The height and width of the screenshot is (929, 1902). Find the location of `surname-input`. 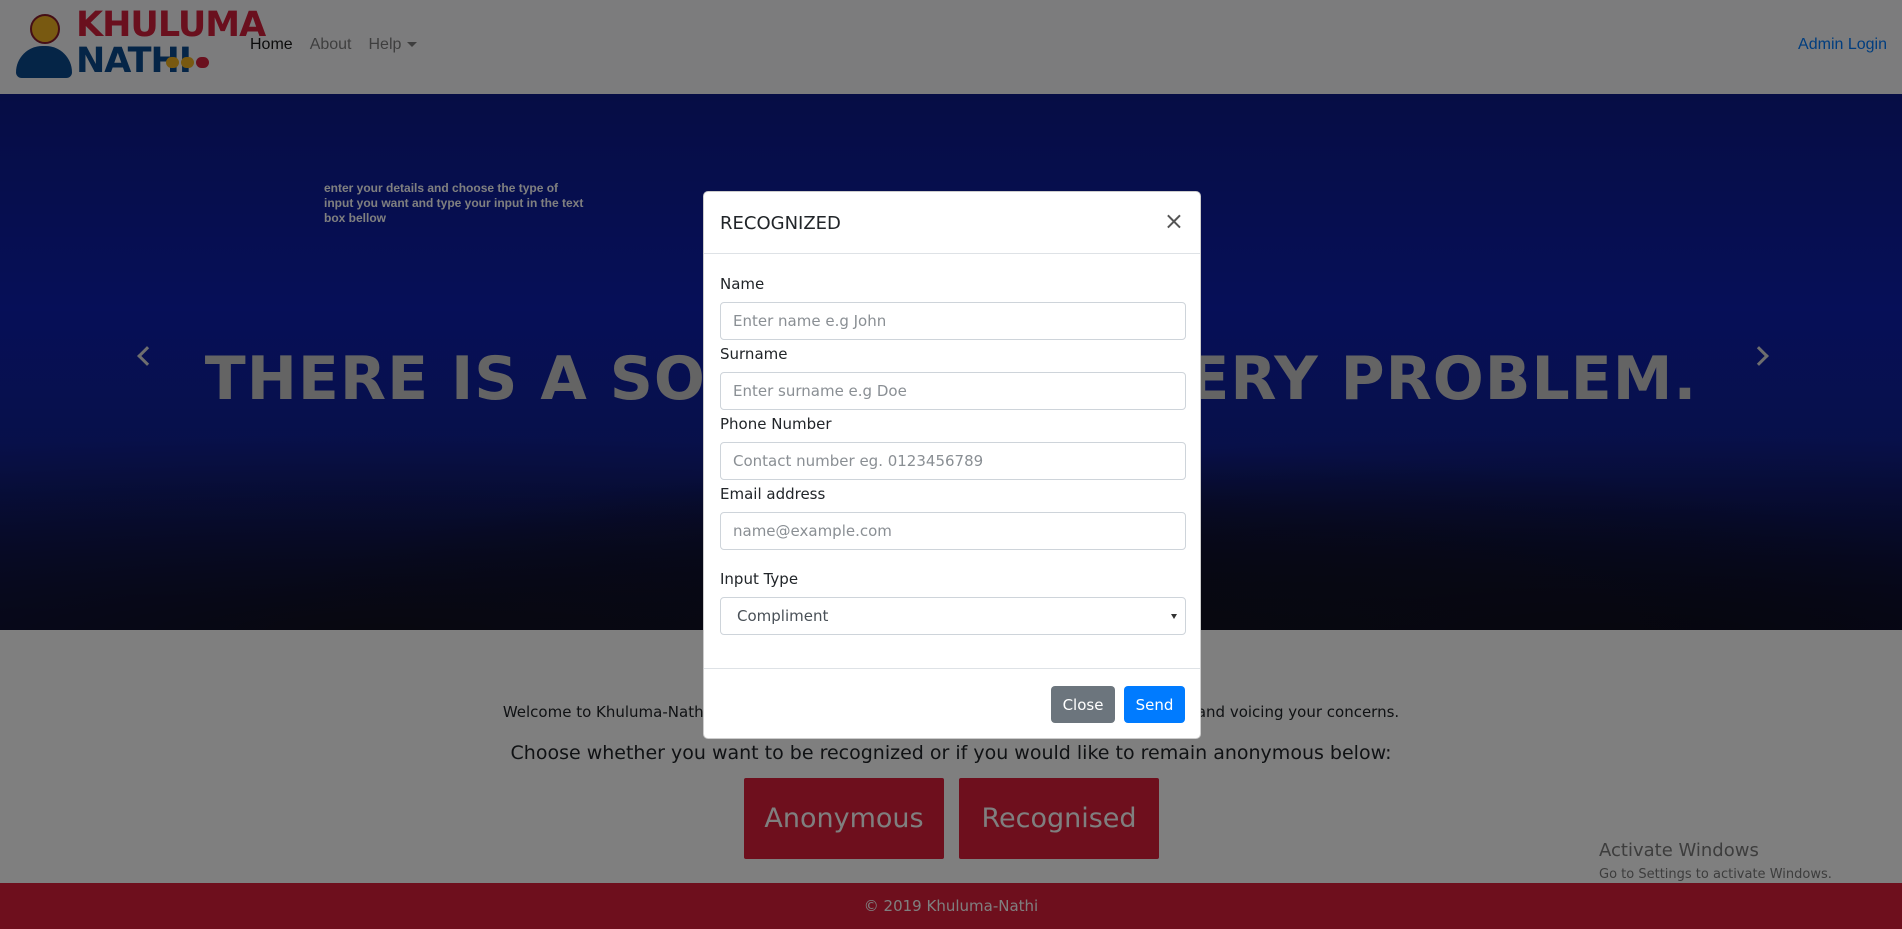

surname-input is located at coordinates (953, 391).